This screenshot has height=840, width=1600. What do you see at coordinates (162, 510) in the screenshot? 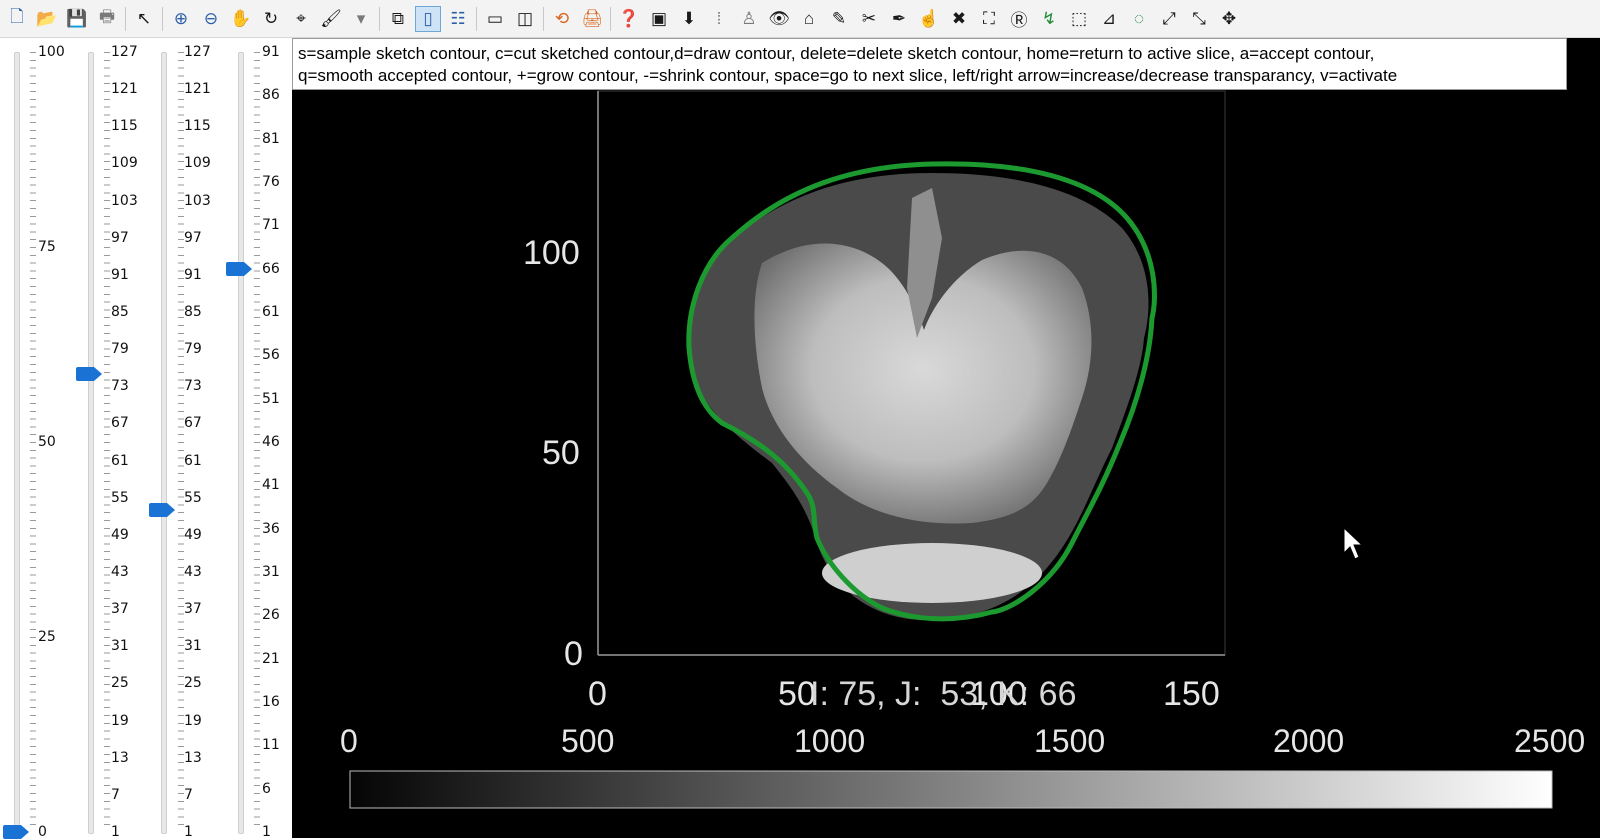
I see `slider-3-thumb` at bounding box center [162, 510].